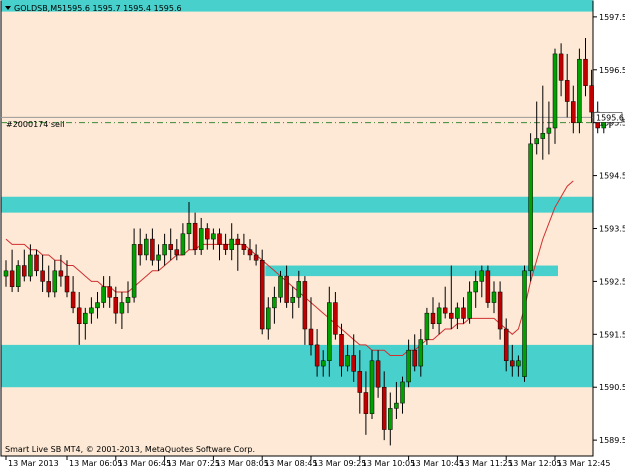 The image size is (625, 473). Describe the element at coordinates (612, 440) in the screenshot. I see `y-tick-label: 1589.5` at that location.